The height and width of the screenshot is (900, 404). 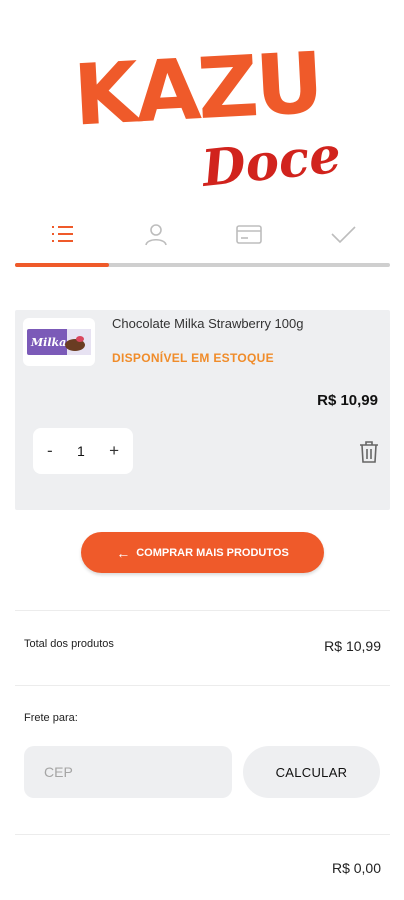 What do you see at coordinates (50, 451) in the screenshot?
I see `decrease-quantity-button: -` at bounding box center [50, 451].